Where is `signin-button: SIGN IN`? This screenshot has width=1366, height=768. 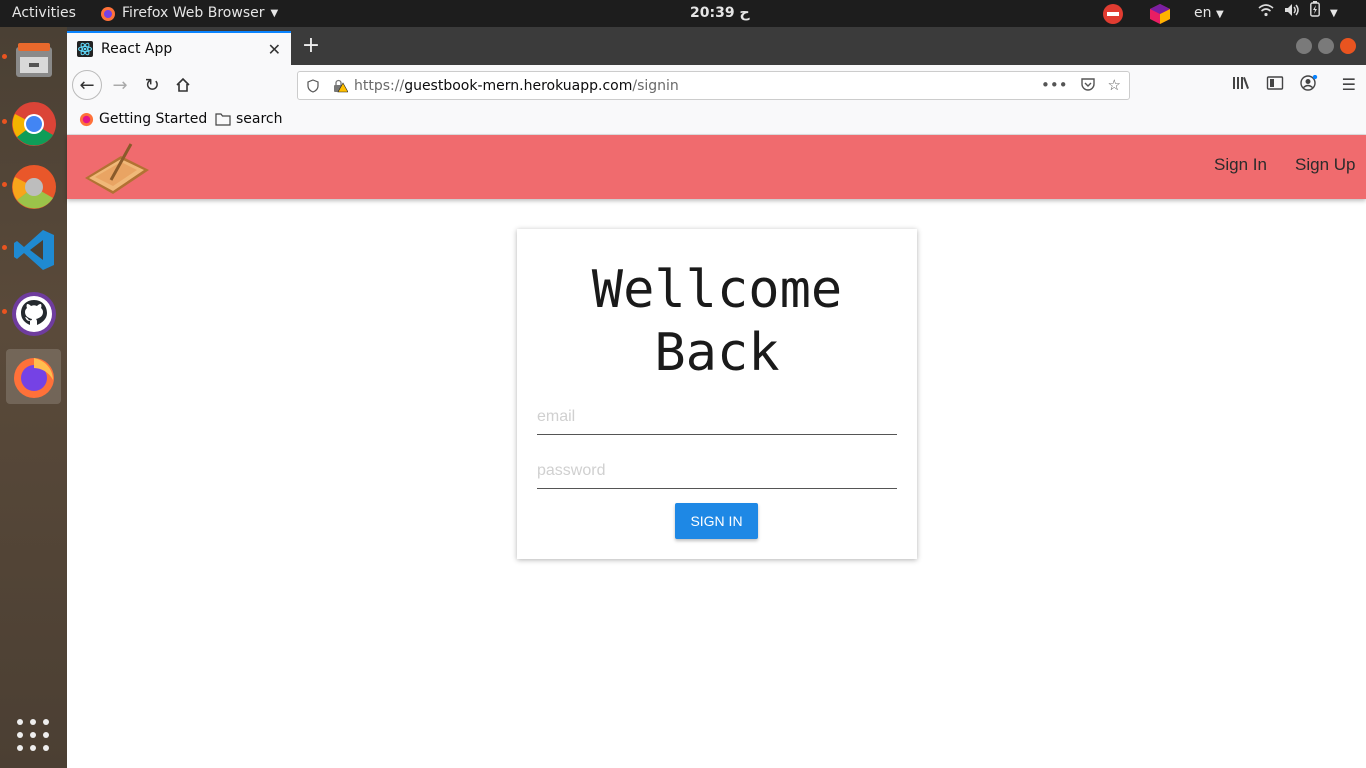 signin-button: SIGN IN is located at coordinates (716, 521).